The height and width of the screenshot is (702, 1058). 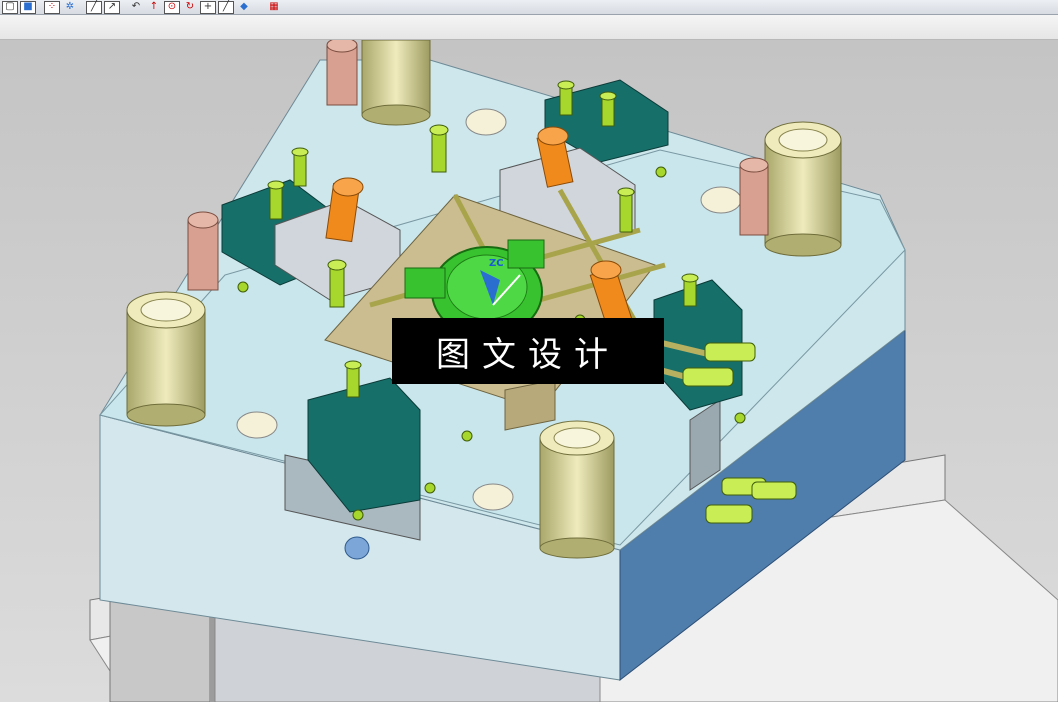 I want to click on cube-icon: ◆, so click(x=244, y=7).